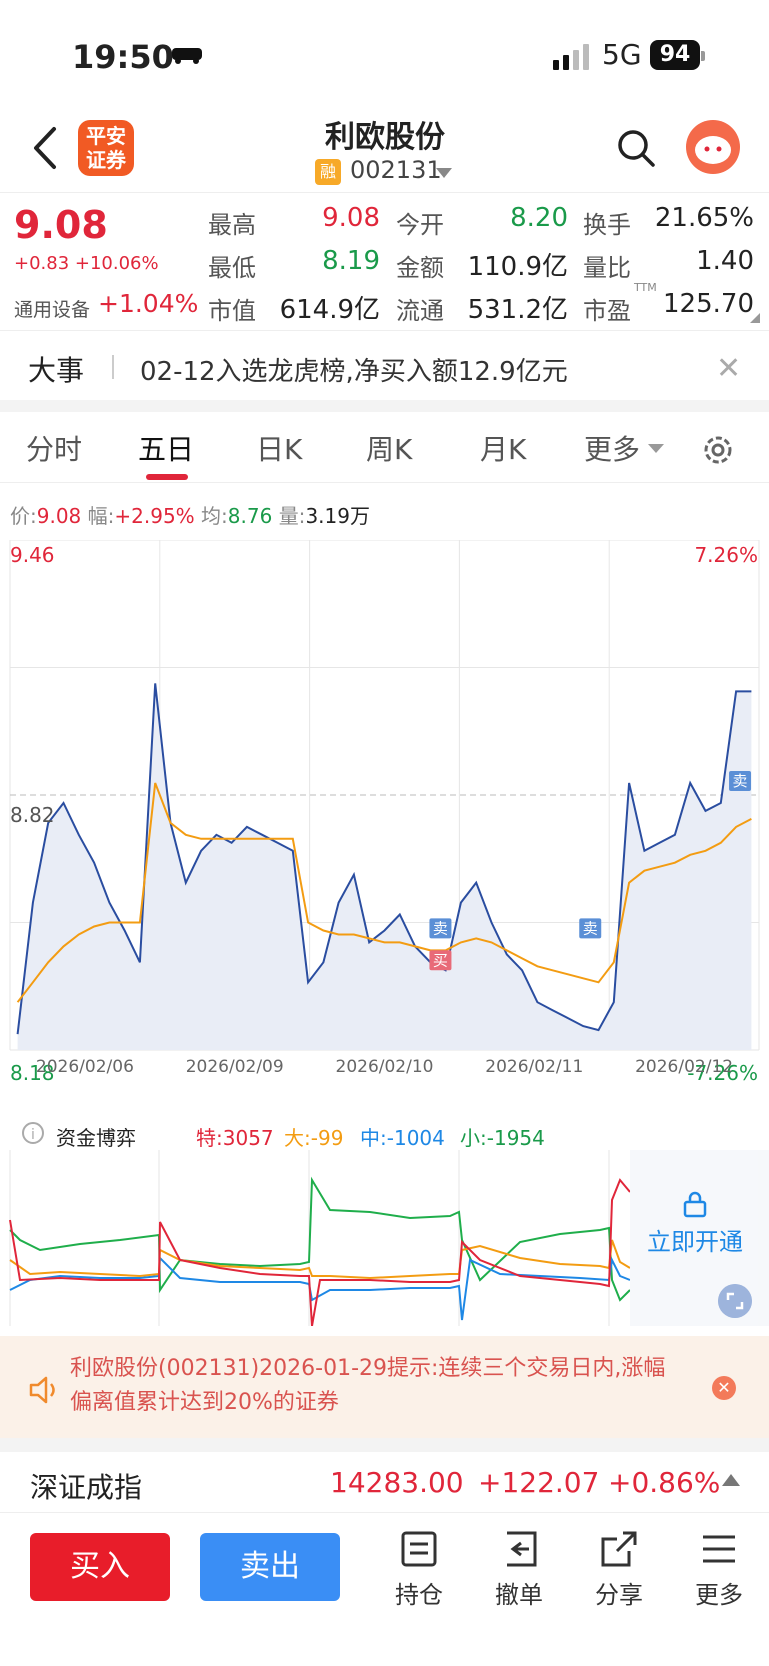 This screenshot has width=769, height=1666. Describe the element at coordinates (755, 318) in the screenshot. I see `expand-corner-icon` at that location.